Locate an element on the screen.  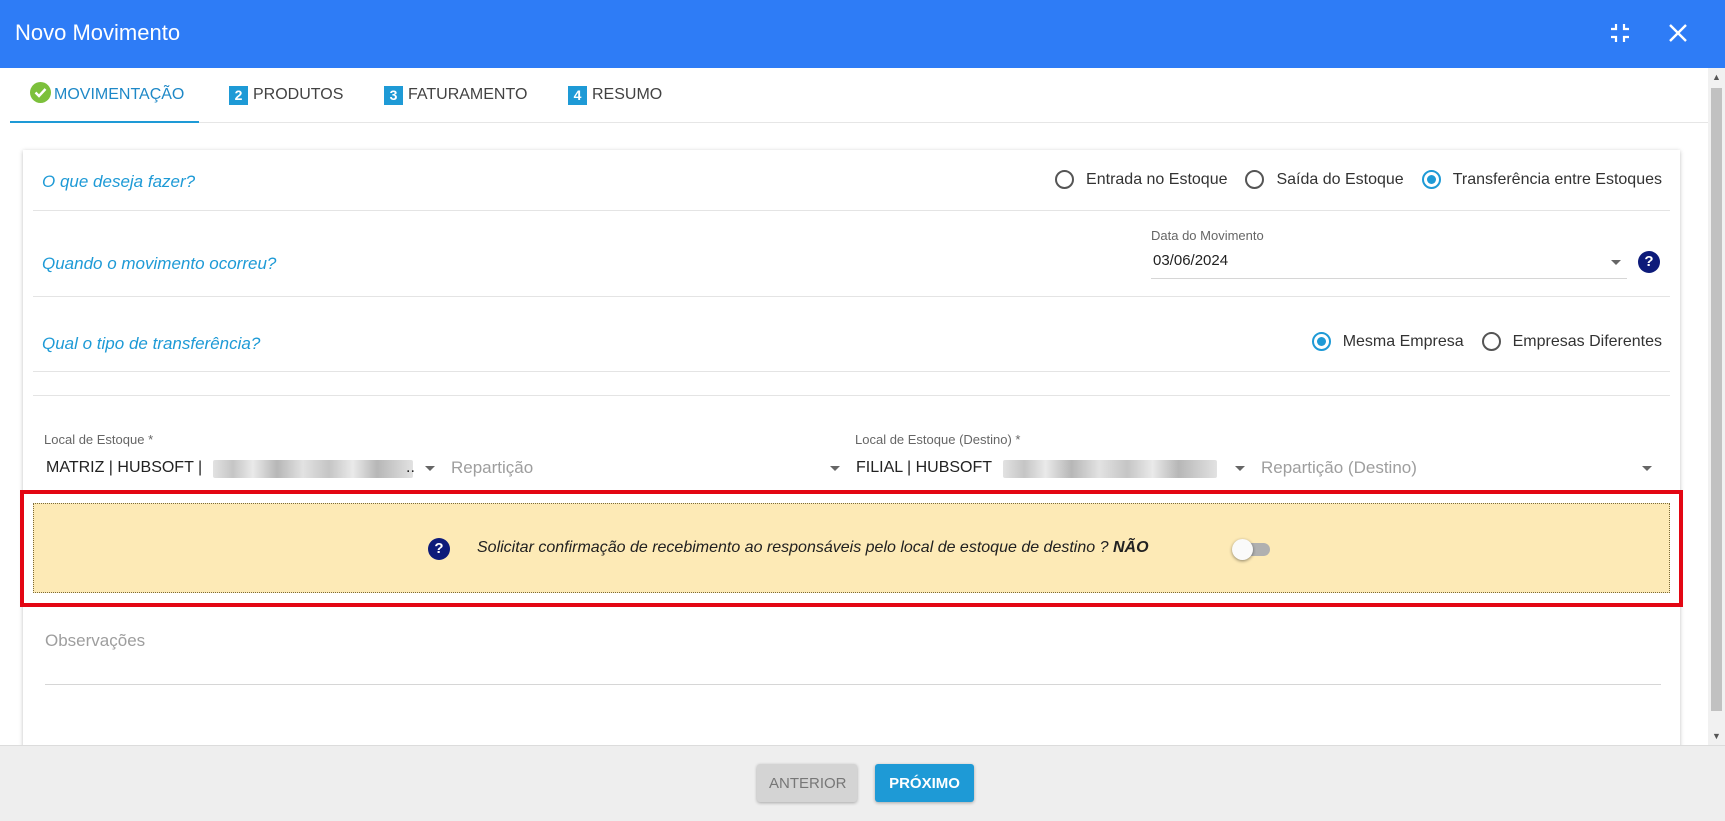
date-dropdown-icon is located at coordinates (1616, 262).